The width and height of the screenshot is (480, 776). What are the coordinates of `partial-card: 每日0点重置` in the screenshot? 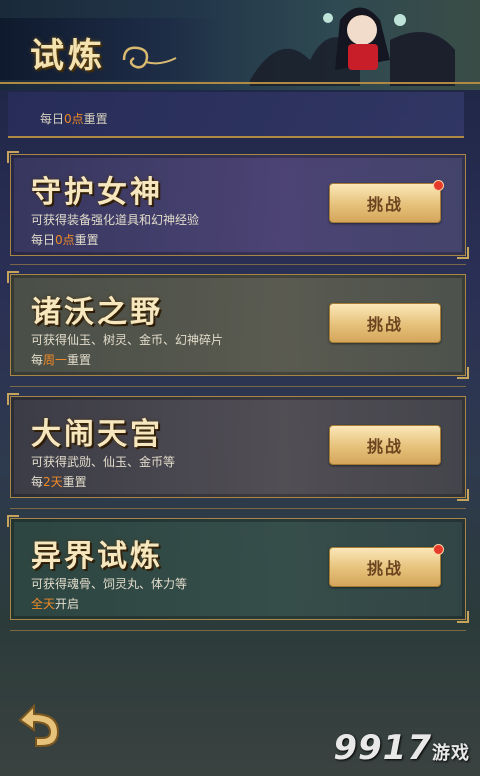 It's located at (236, 115).